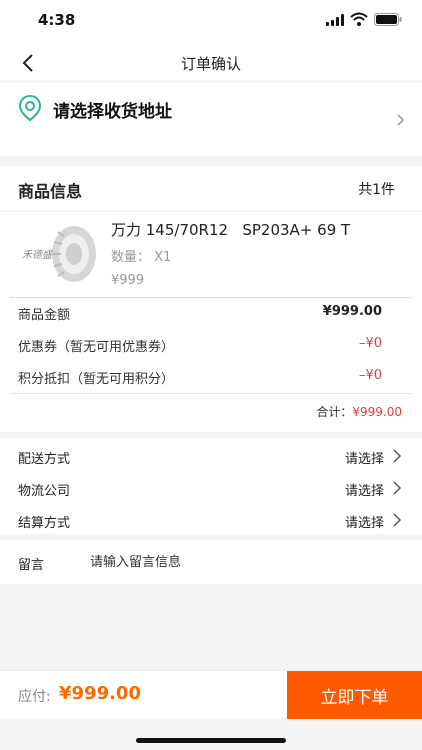  Describe the element at coordinates (211, 22) in the screenshot. I see `status-bar: 4:38` at that location.